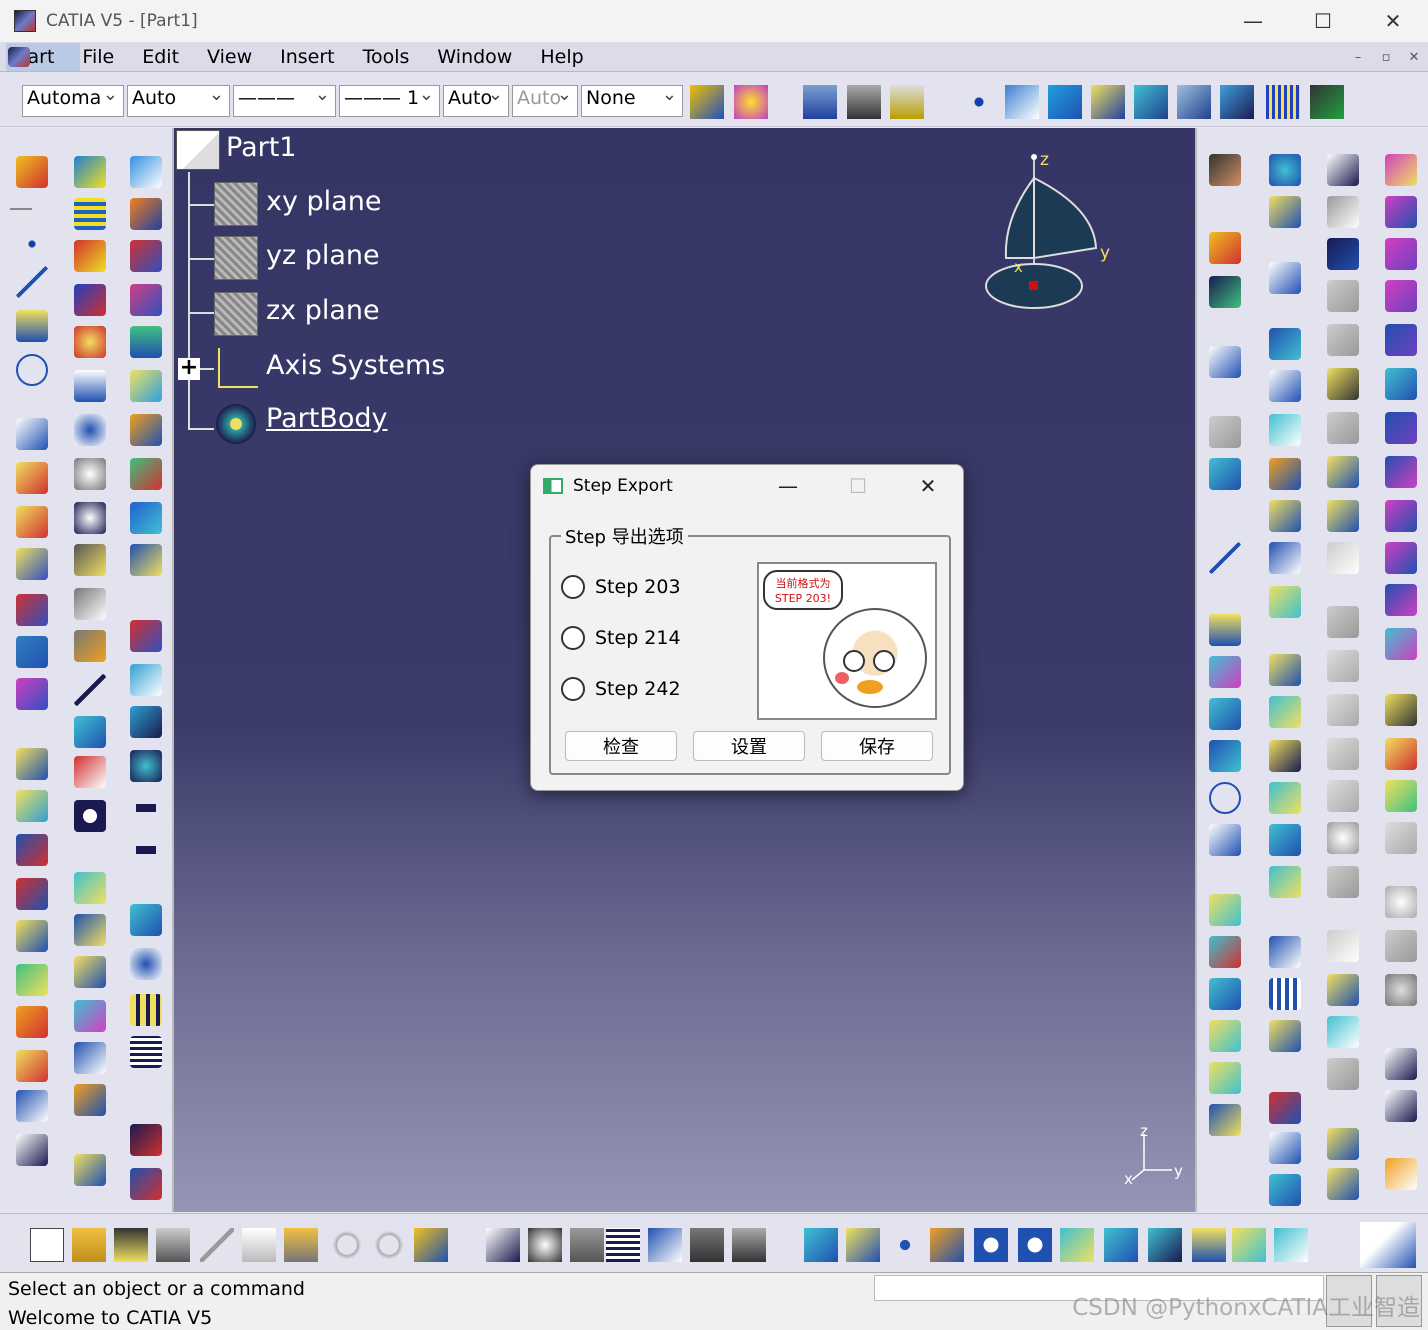 The width and height of the screenshot is (1428, 1330). I want to click on painter-icon, so click(707, 102).